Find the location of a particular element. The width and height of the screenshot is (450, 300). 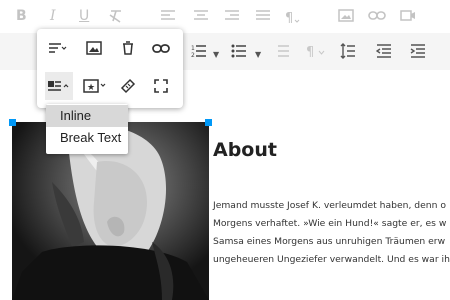

insert-link-icon is located at coordinates (377, 15).